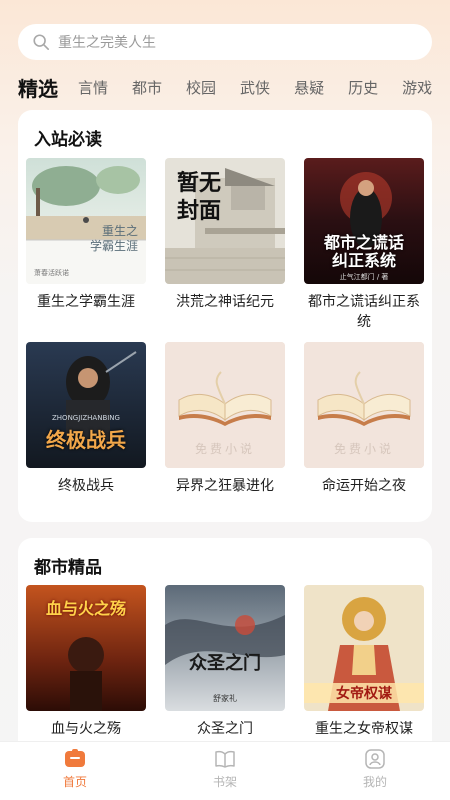 This screenshot has width=450, height=800. I want to click on book-cover: 都市之谎话 纠正系统 止气江都门 / 著, so click(364, 221).